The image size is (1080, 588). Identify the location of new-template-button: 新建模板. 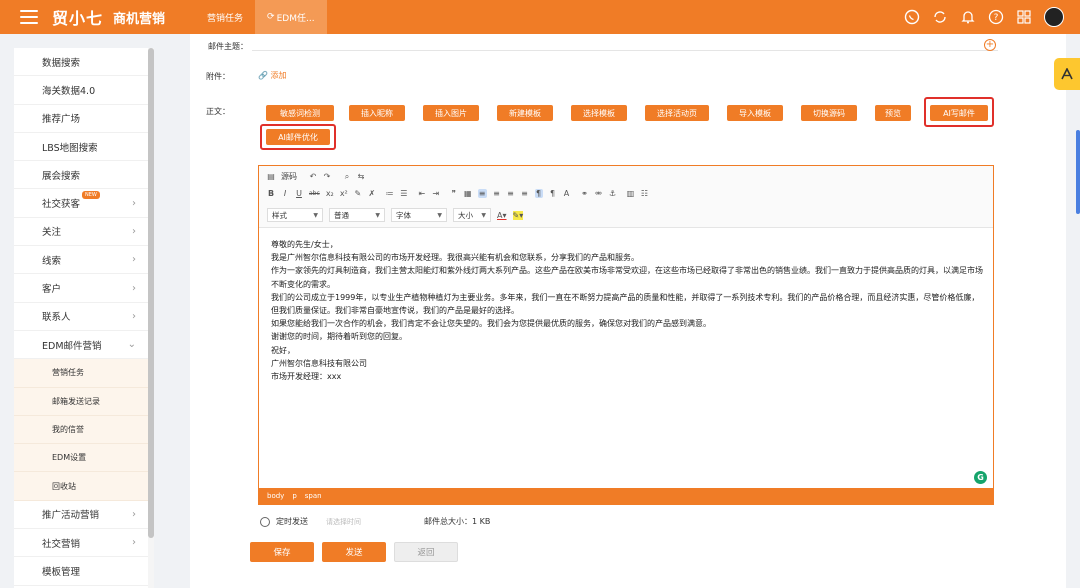
(525, 113).